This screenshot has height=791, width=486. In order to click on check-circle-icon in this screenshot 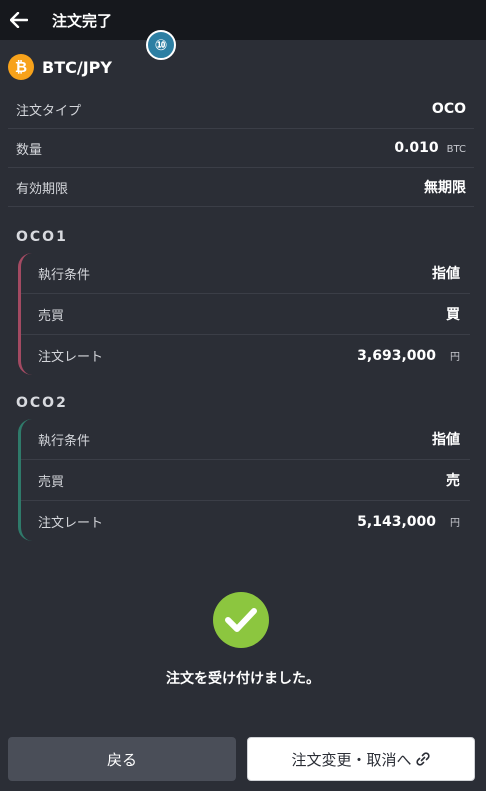, I will do `click(241, 620)`.